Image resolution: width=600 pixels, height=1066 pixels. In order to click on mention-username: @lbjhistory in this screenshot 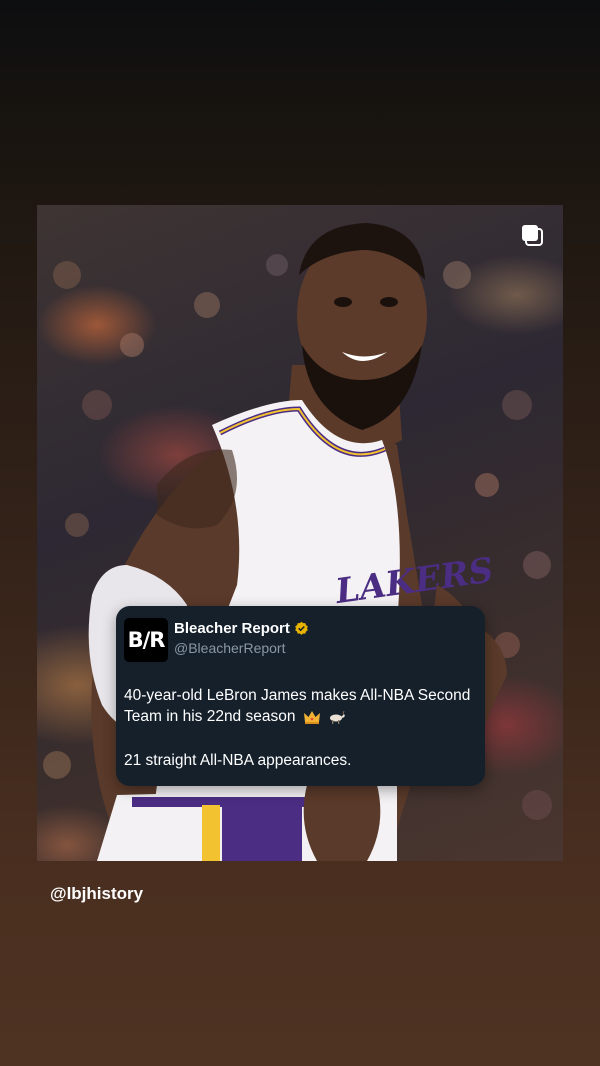, I will do `click(96, 894)`.